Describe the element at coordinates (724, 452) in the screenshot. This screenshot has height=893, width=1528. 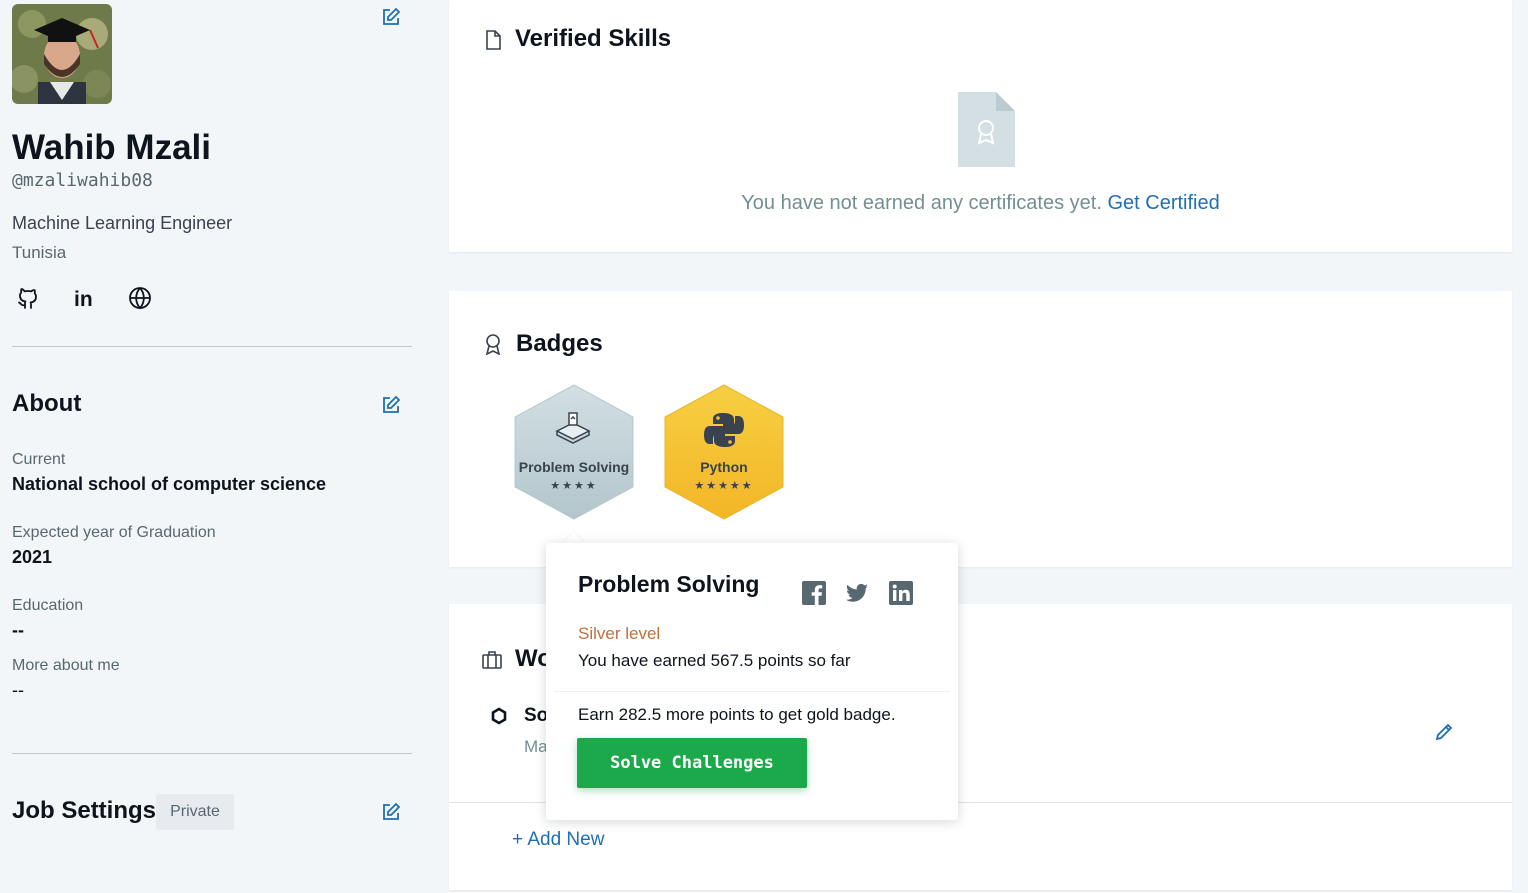
I see `badge-python: Python ★★★★★` at that location.